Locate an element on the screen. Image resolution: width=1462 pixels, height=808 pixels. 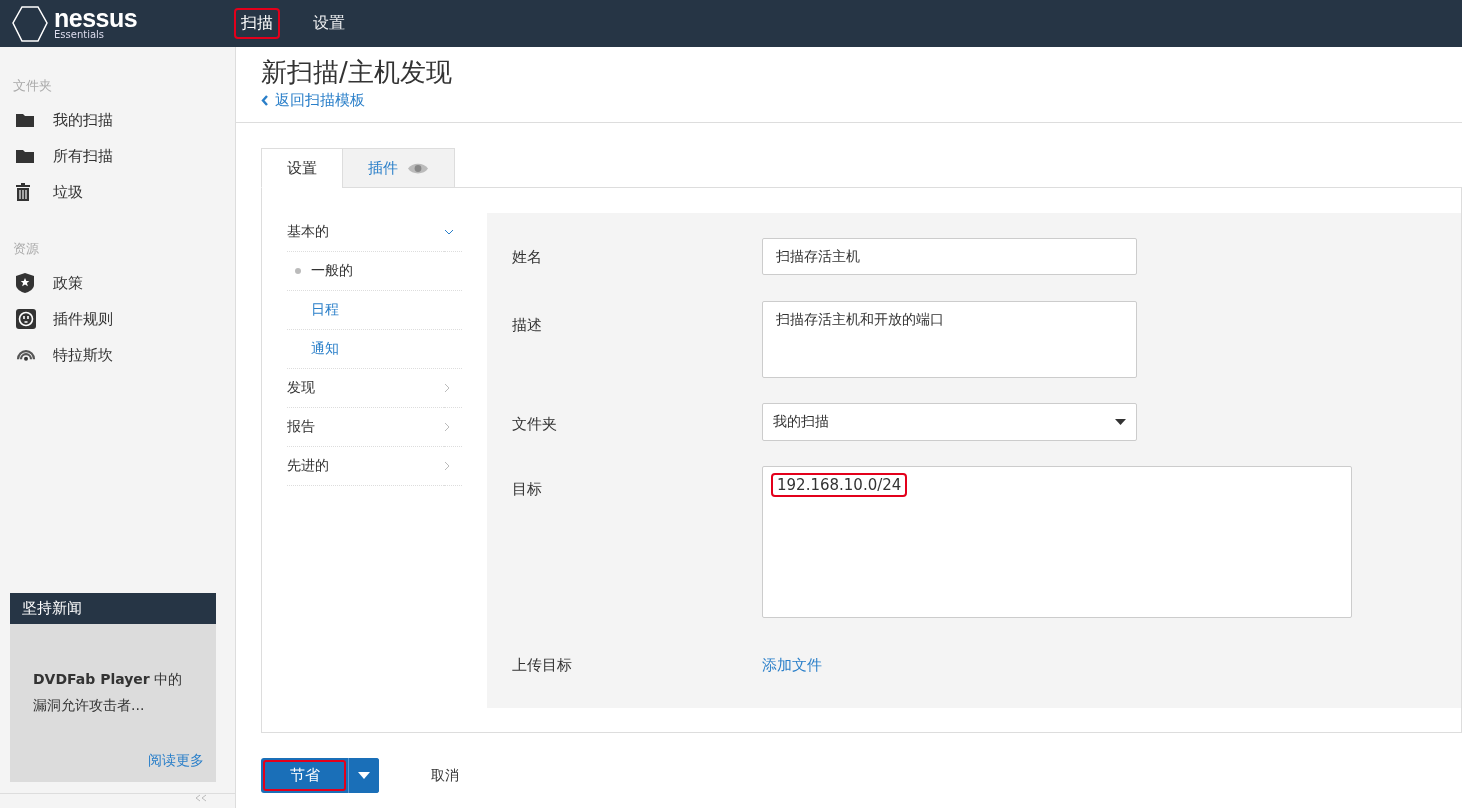
section-heading: 文件夹 is located at coordinates (33, 86).